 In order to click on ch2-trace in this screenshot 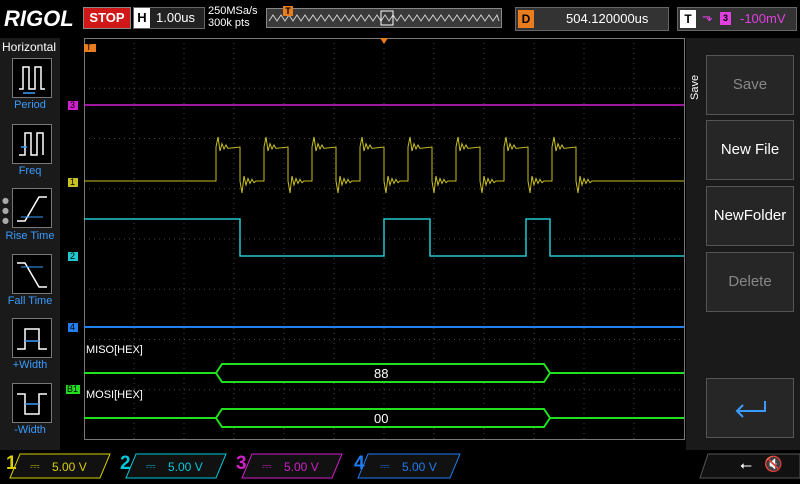, I will do `click(384, 237)`.